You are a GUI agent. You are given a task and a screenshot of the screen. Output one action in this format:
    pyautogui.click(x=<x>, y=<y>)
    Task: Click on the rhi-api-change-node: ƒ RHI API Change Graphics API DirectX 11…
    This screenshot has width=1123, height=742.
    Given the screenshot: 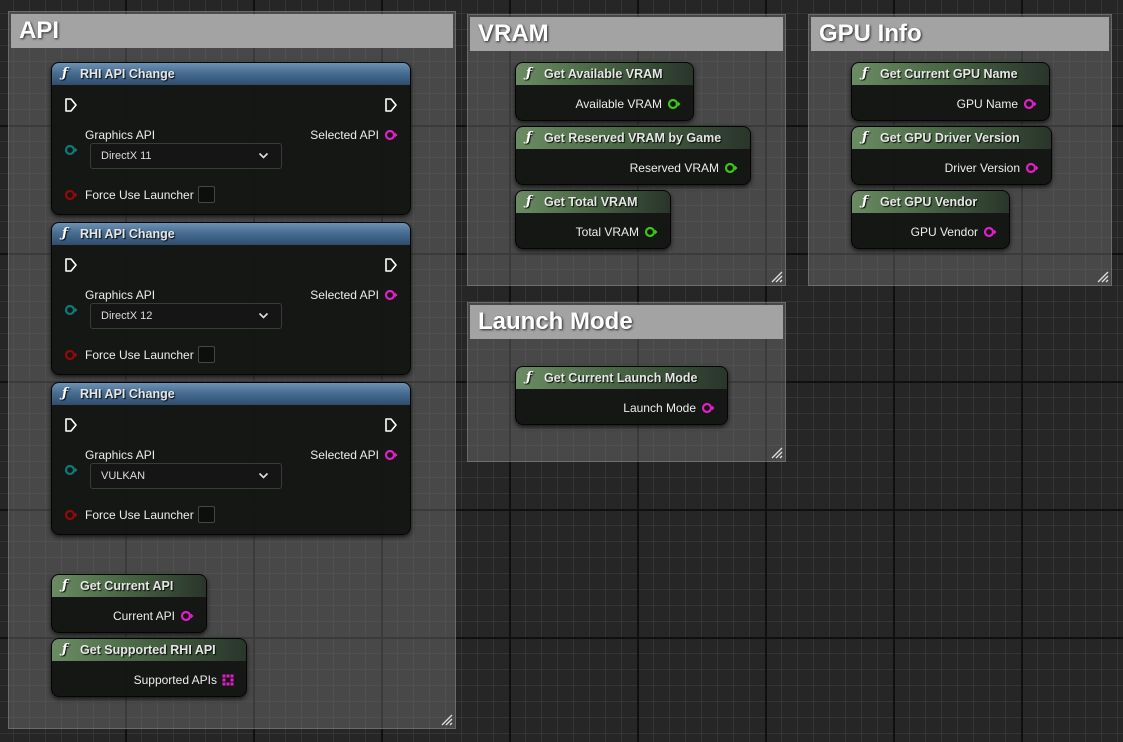 What is the action you would take?
    pyautogui.click(x=231, y=138)
    